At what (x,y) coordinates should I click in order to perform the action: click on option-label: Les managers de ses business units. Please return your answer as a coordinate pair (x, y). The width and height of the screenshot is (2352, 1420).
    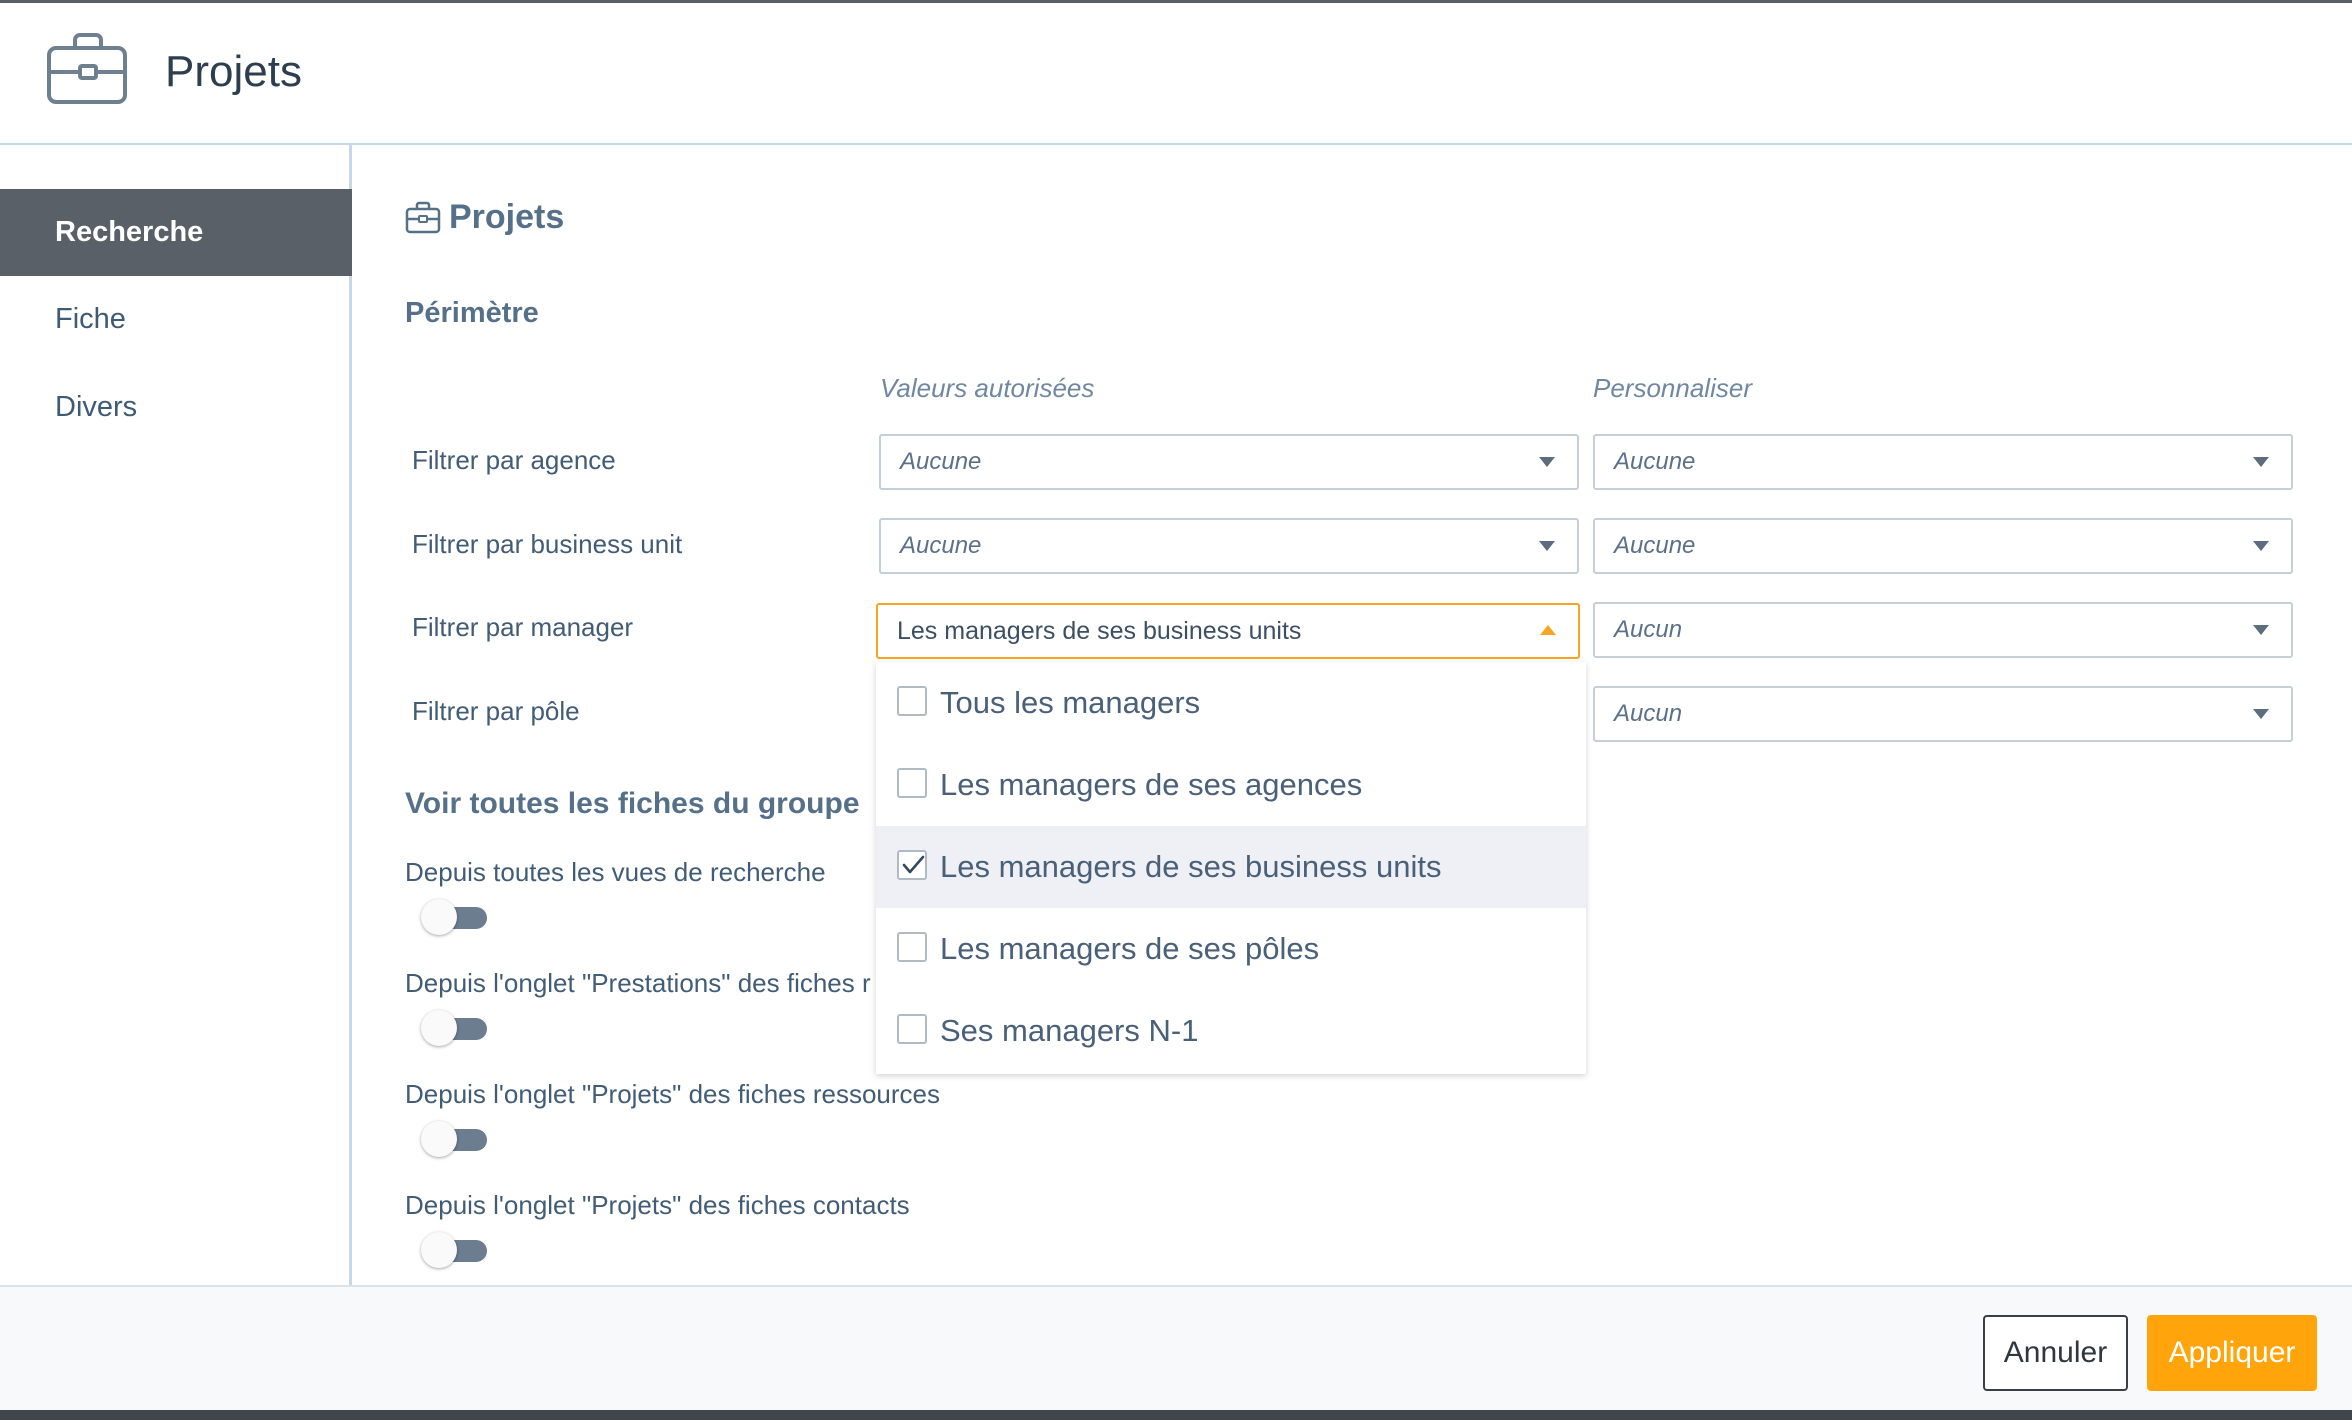
    Looking at the image, I should click on (1191, 866).